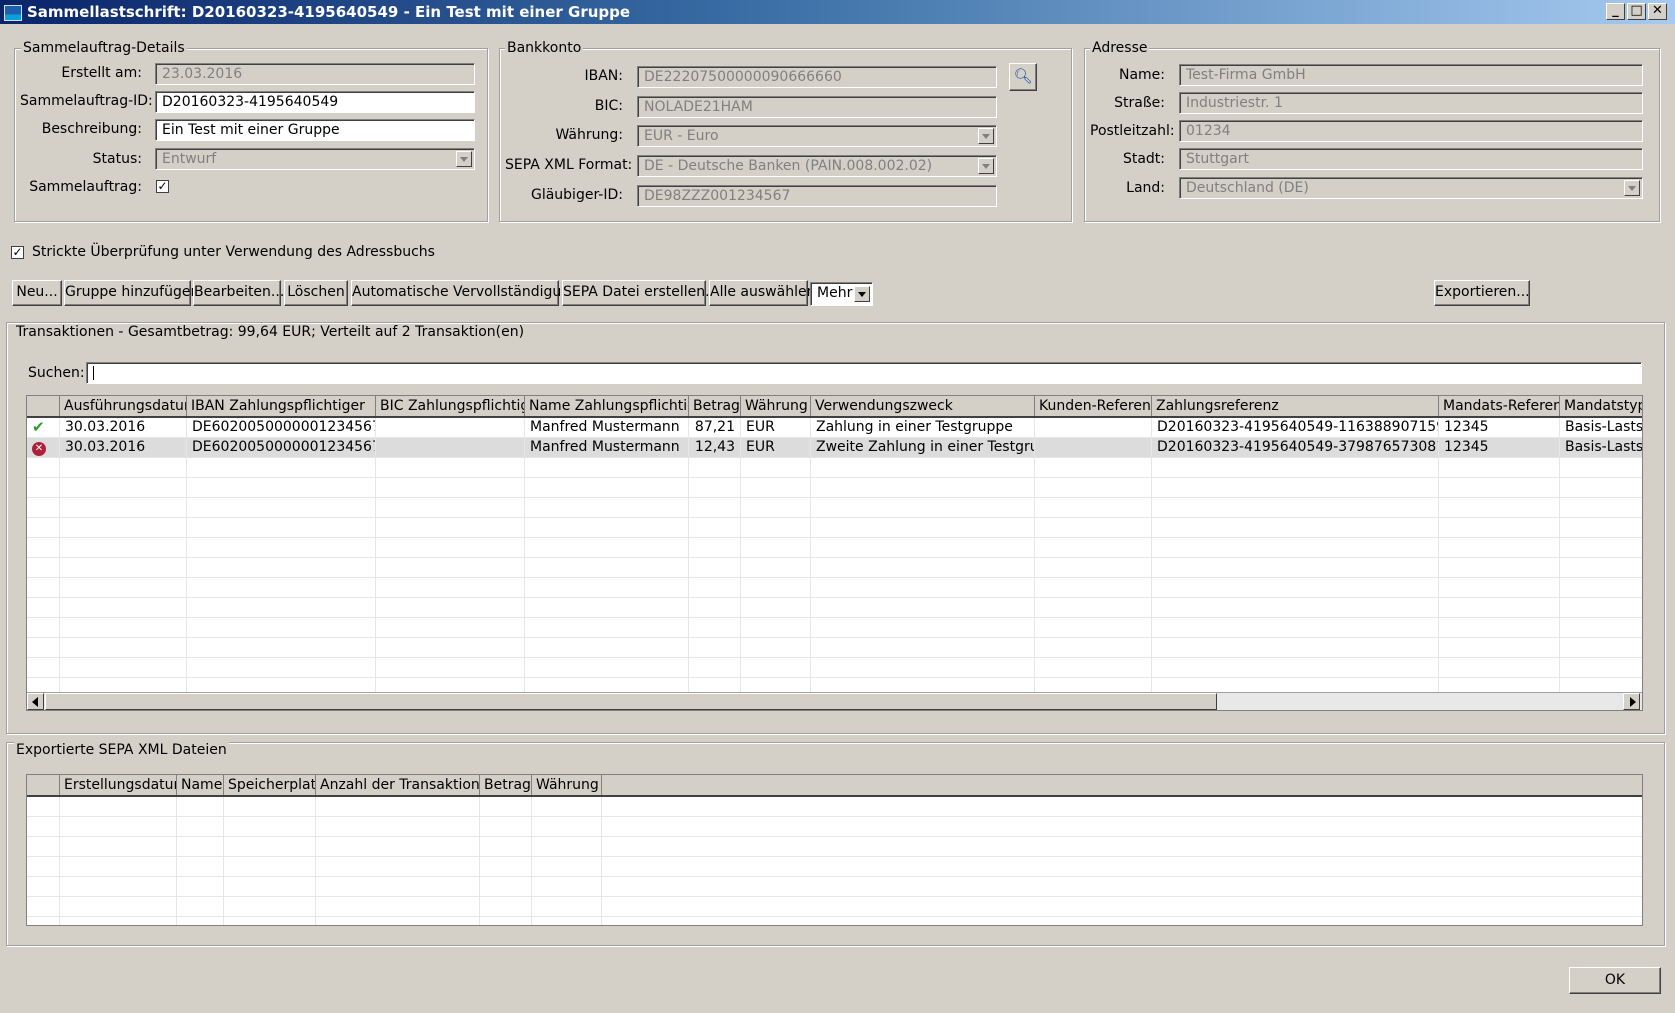 The height and width of the screenshot is (1013, 1675). Describe the element at coordinates (35, 701) in the screenshot. I see `scroll-left-button` at that location.